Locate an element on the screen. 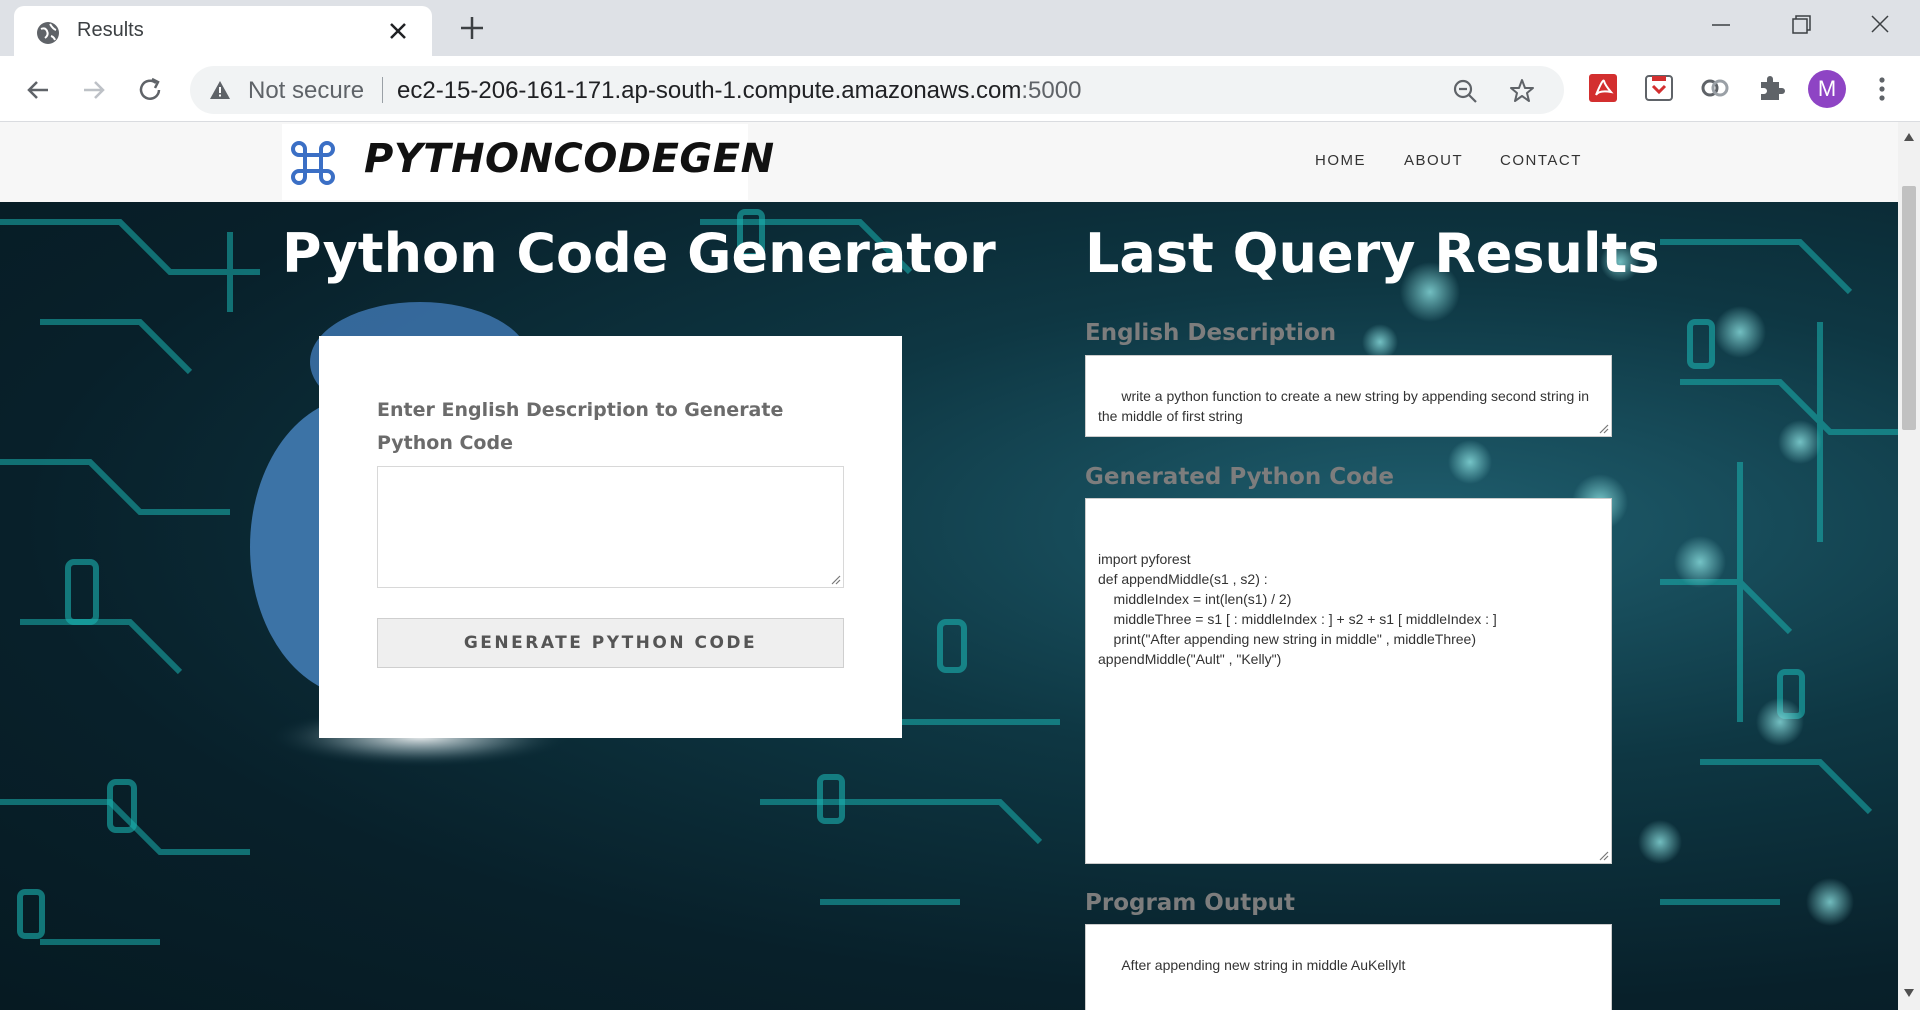 The image size is (1920, 1010). new-tab-icon is located at coordinates (472, 28).